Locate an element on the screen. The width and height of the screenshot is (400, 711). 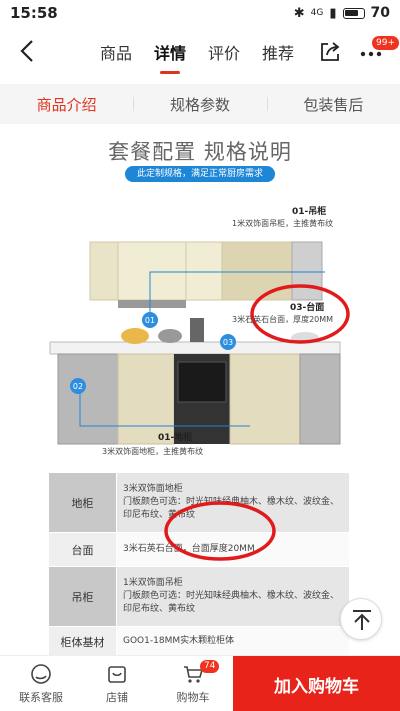
cart-button: 74 购物车 is located at coordinates (193, 682).